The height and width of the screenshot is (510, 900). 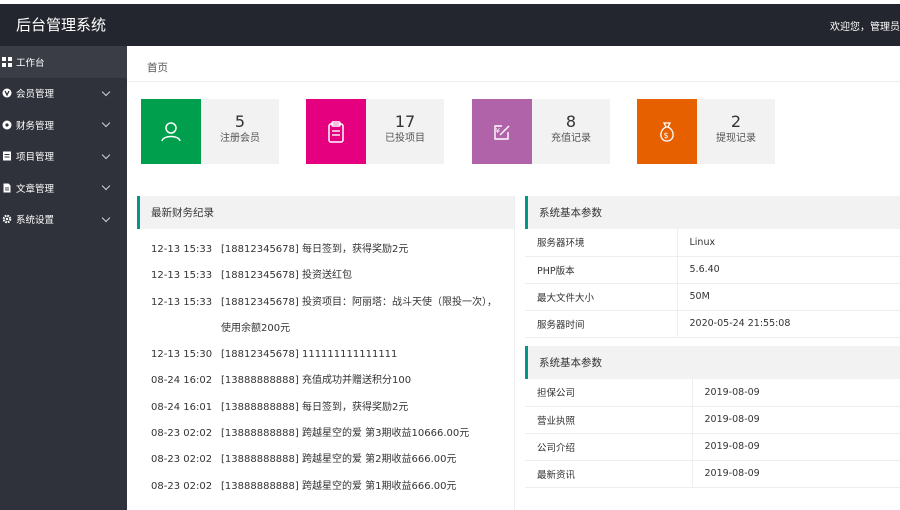 What do you see at coordinates (712, 212) in the screenshot?
I see `system-params-title: 系统基本参数` at bounding box center [712, 212].